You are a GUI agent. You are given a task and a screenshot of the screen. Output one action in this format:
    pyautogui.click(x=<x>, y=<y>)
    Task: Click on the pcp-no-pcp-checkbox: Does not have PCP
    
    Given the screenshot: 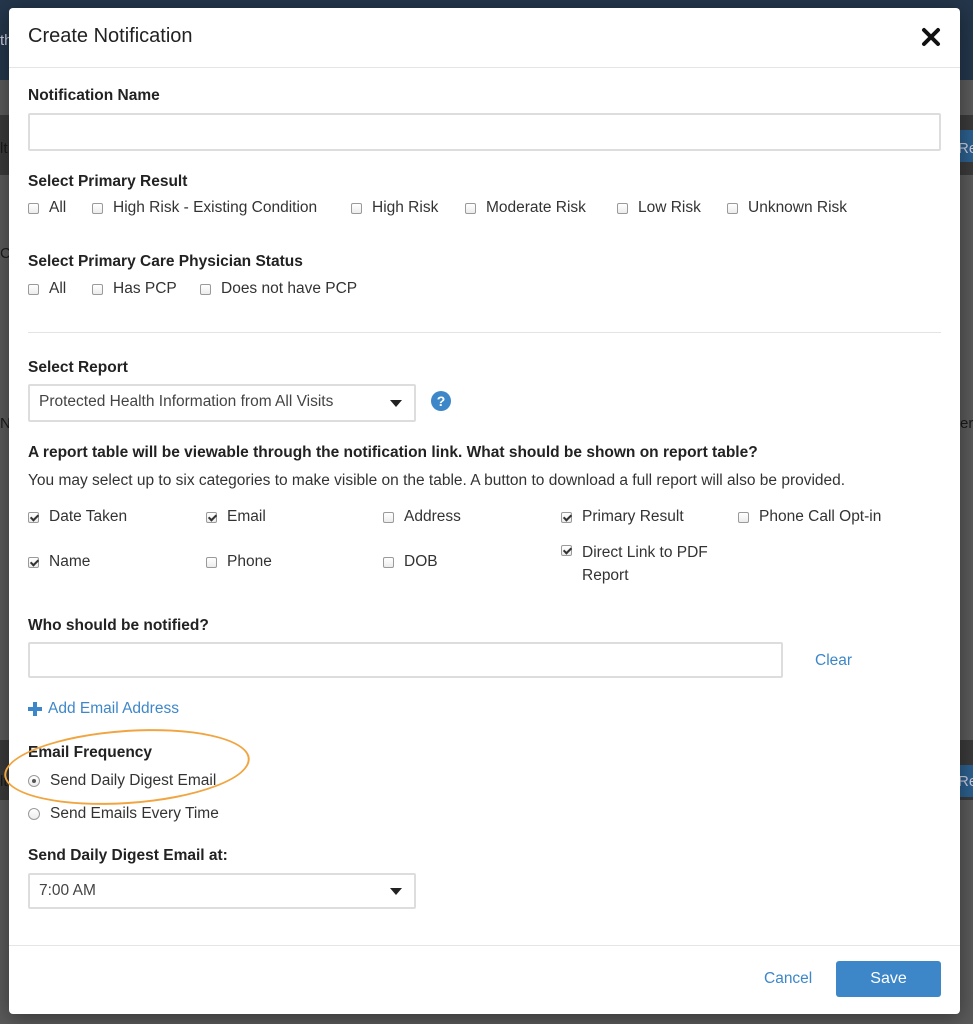 What is the action you would take?
    pyautogui.click(x=278, y=289)
    